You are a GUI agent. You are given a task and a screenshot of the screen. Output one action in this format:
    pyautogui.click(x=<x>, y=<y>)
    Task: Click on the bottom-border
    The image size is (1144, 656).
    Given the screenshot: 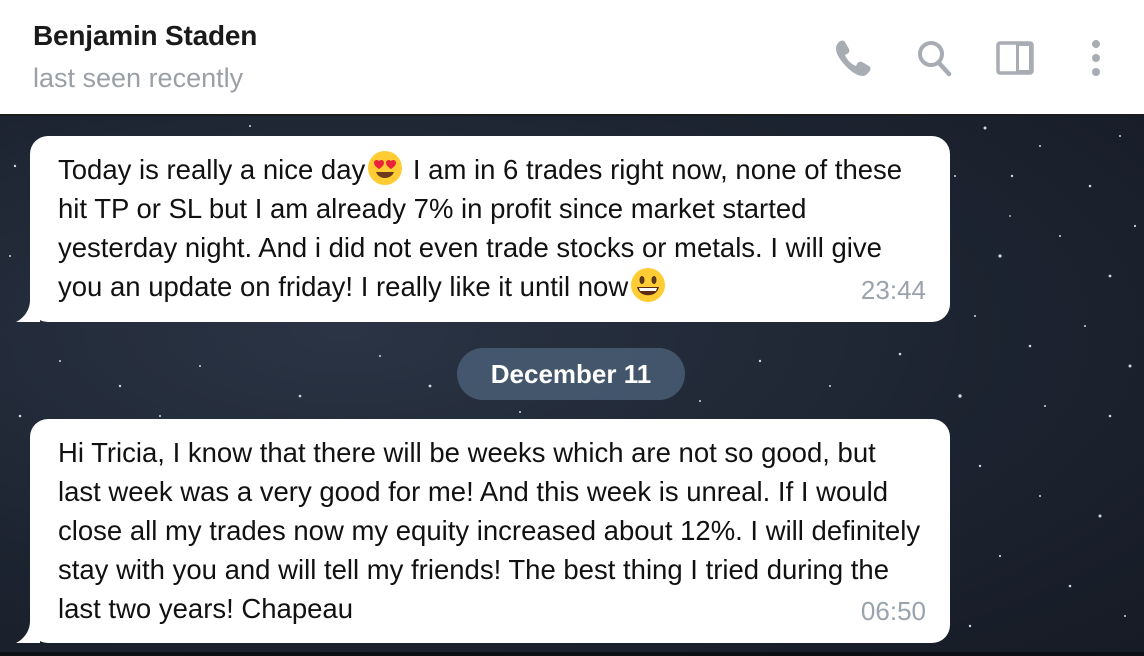 What is the action you would take?
    pyautogui.click(x=572, y=654)
    